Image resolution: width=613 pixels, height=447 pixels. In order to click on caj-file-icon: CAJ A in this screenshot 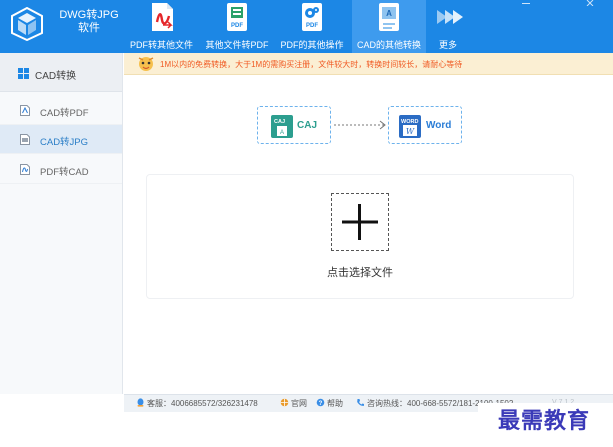, I will do `click(282, 126)`.